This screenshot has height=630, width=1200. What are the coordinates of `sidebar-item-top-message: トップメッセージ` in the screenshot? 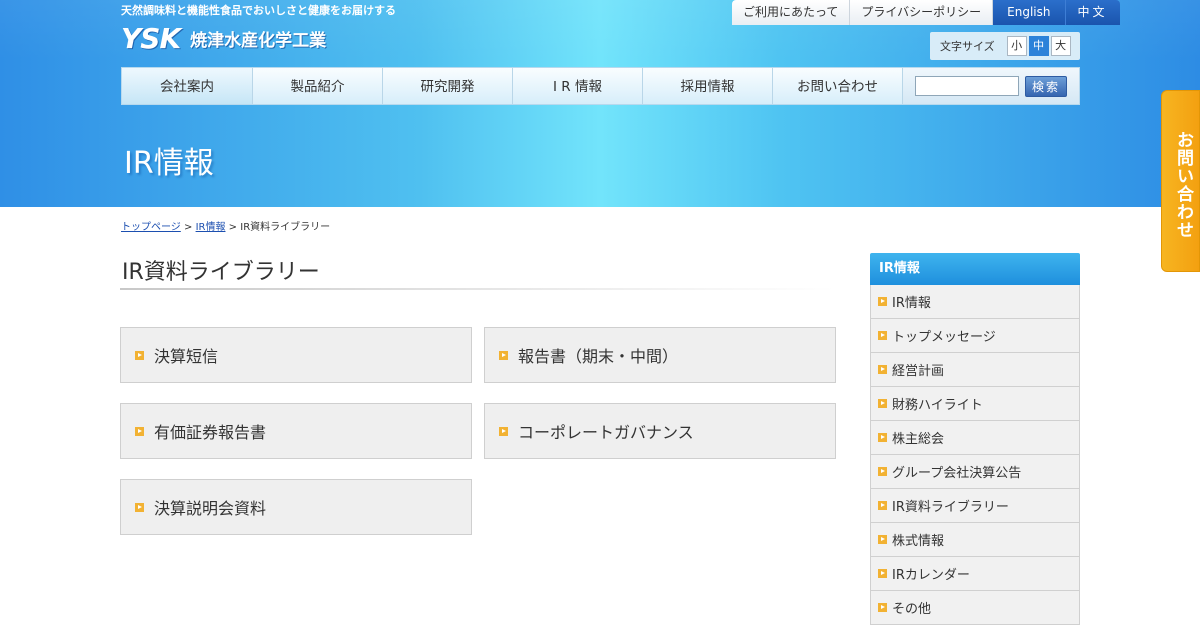 It's located at (975, 336).